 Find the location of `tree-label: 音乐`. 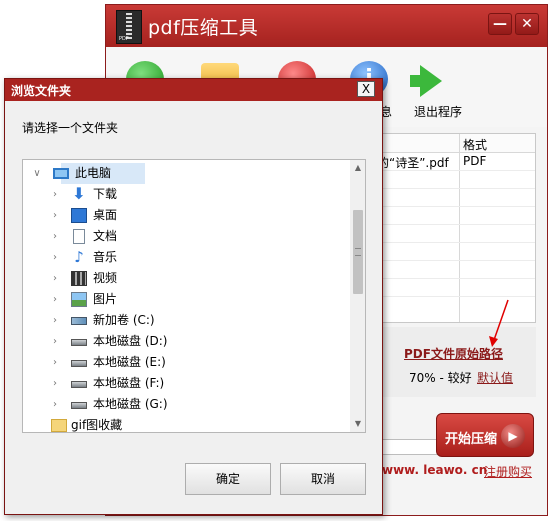

tree-label: 音乐 is located at coordinates (105, 257).